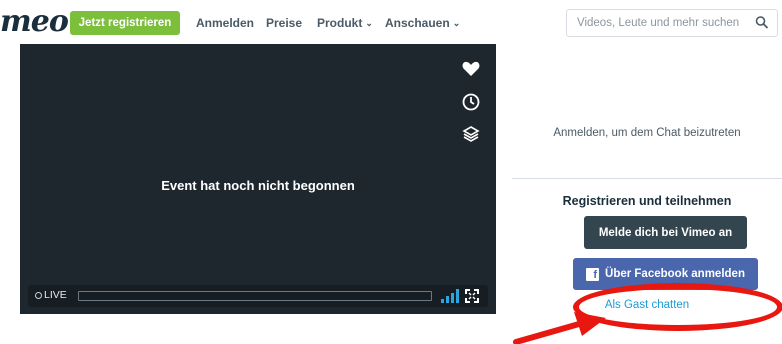 This screenshot has height=344, width=782. What do you see at coordinates (10, 179) in the screenshot?
I see `page-gutter` at bounding box center [10, 179].